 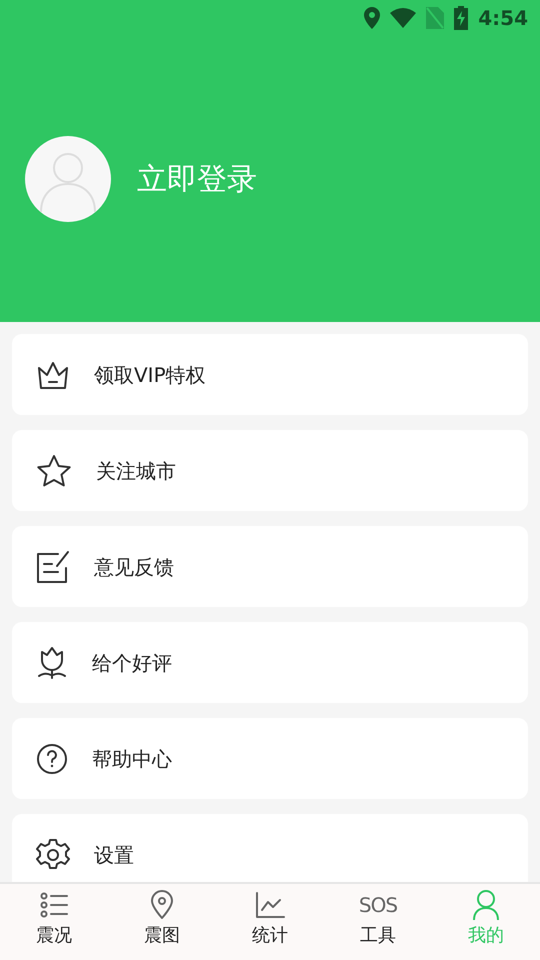 I want to click on nav-tab: 震况, so click(x=54, y=922).